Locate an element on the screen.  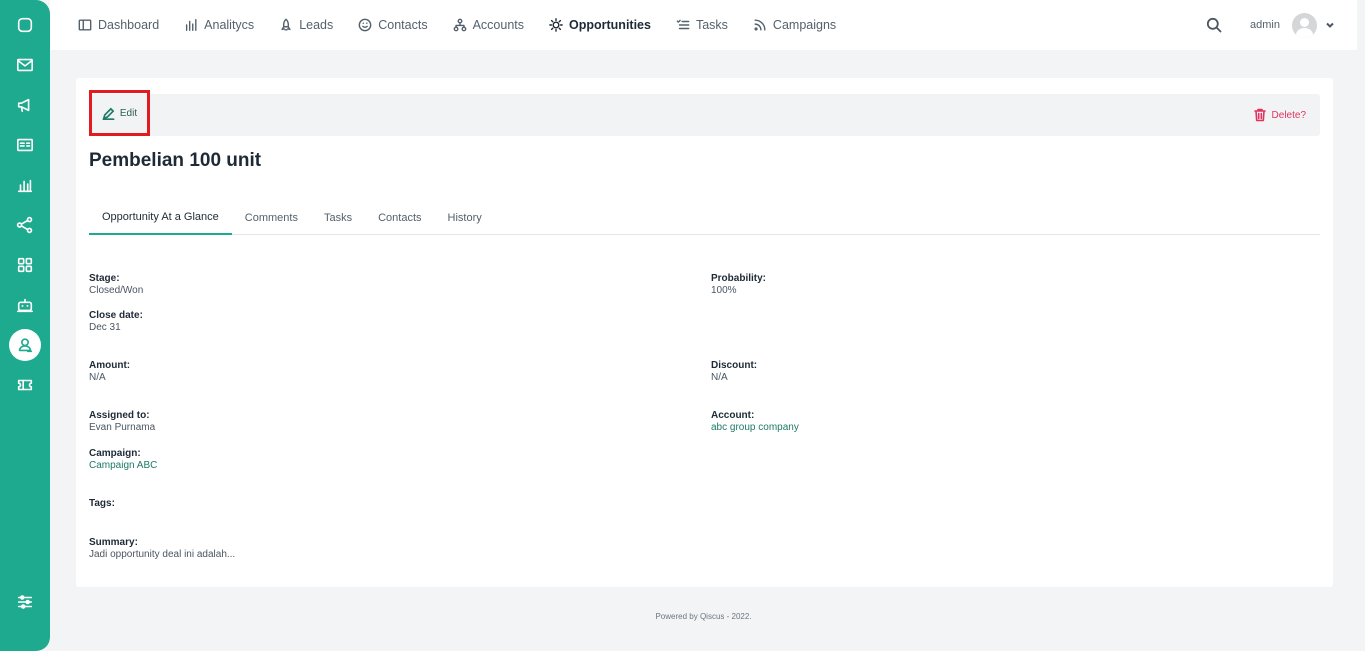
field-label: Probability: is located at coordinates (739, 278).